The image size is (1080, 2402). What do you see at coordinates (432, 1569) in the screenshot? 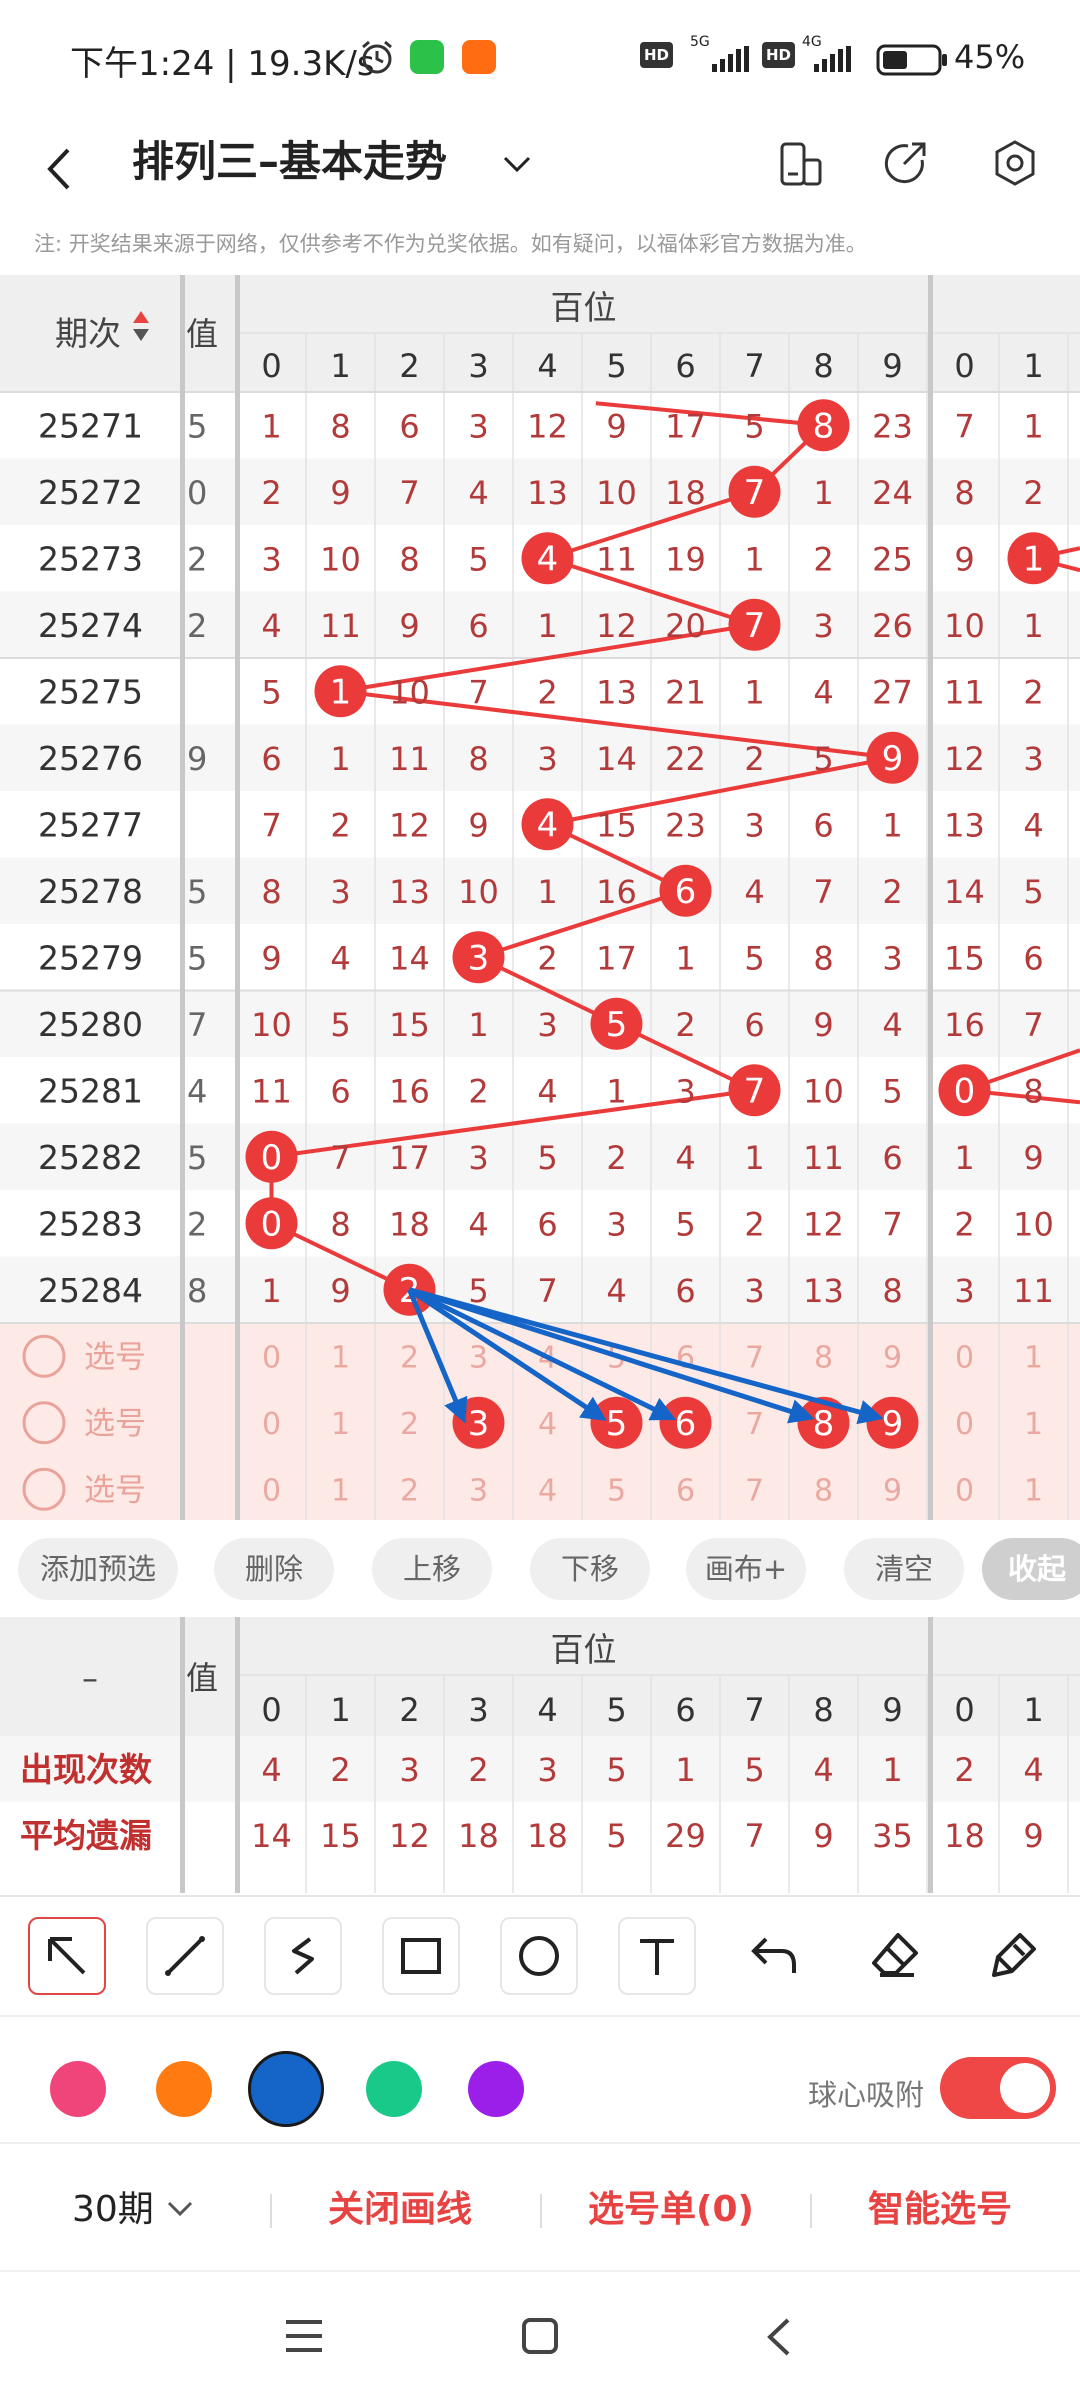
I see `move-up-button: 上移` at bounding box center [432, 1569].